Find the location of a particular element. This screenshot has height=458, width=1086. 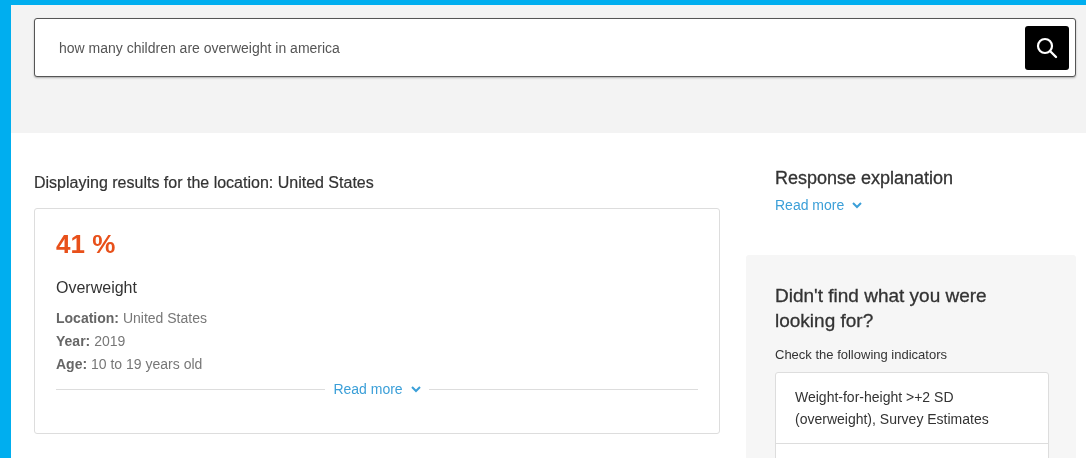

search-button is located at coordinates (1047, 47).